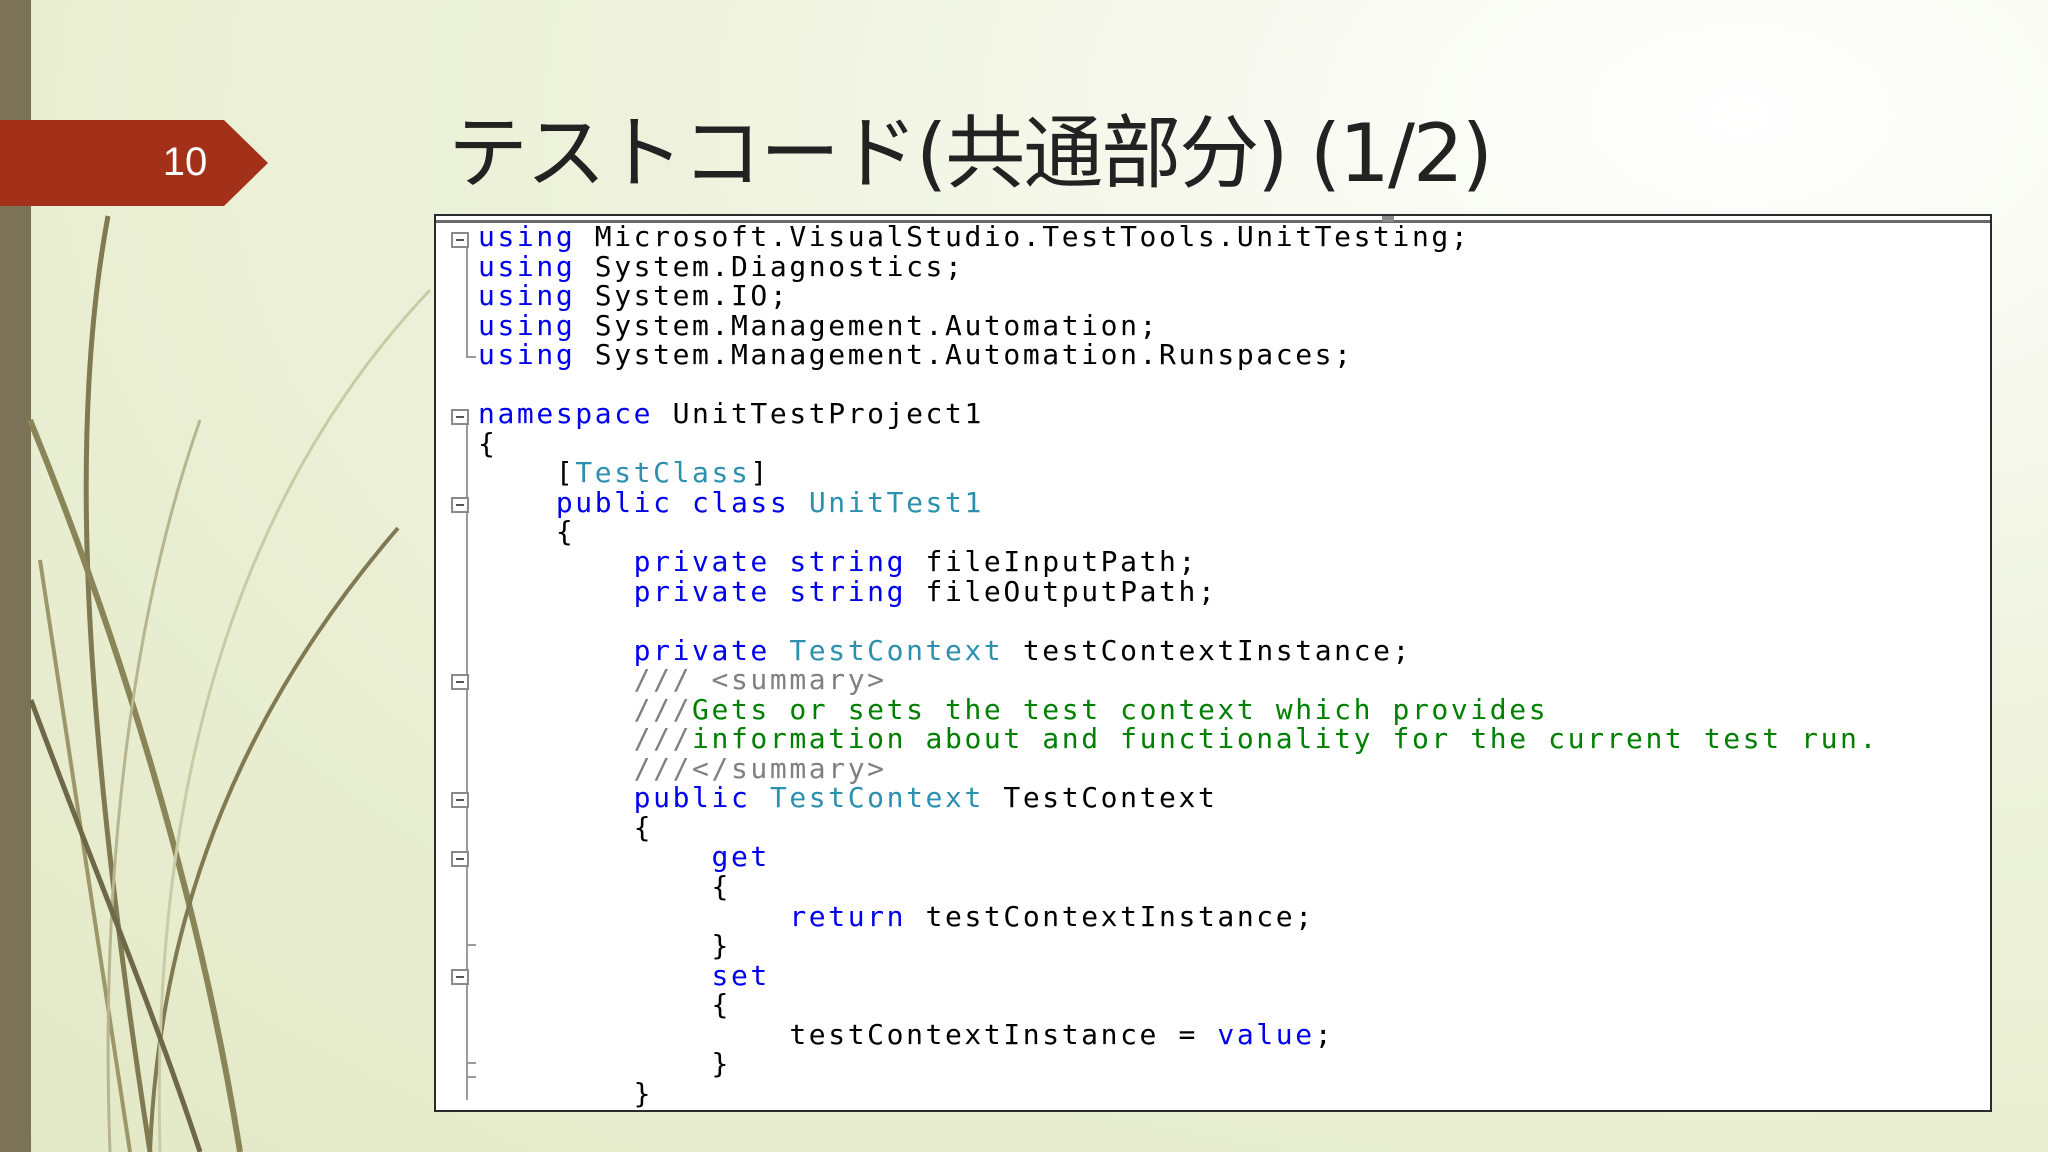 This screenshot has height=1152, width=2048. Describe the element at coordinates (1266, 1034) in the screenshot. I see `code-keyword: value` at that location.